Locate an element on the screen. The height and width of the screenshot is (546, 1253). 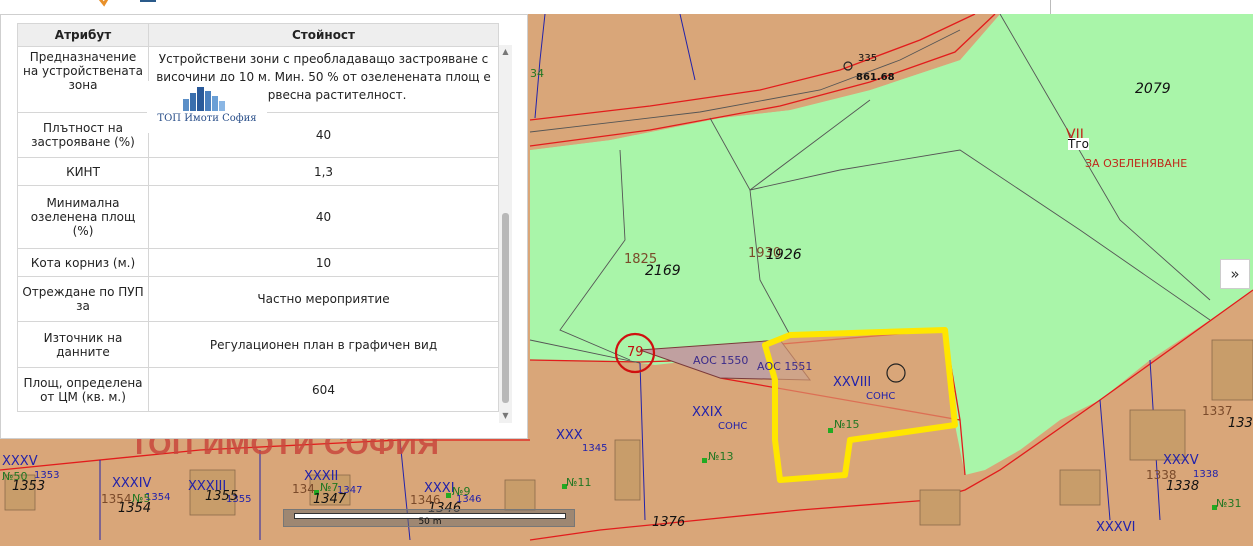
table-row: Кота корниз (м.) 10 is located at coordinates (258, 262).